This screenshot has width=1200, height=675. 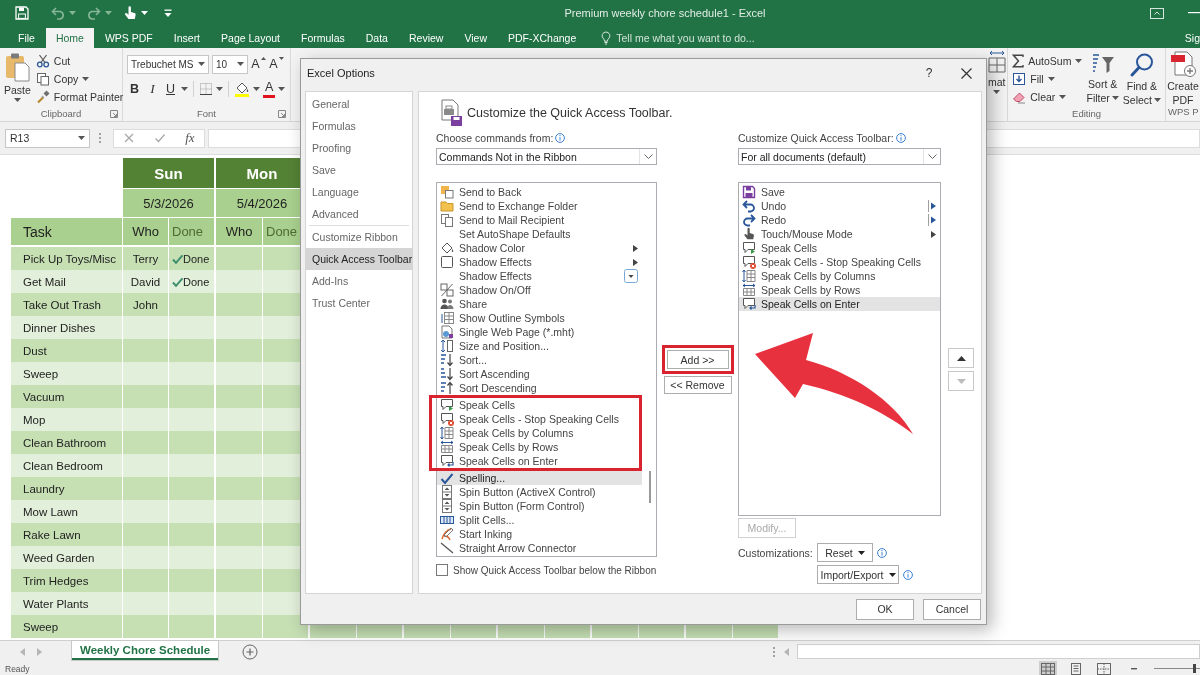 I want to click on nav-item: General, so click(x=359, y=104).